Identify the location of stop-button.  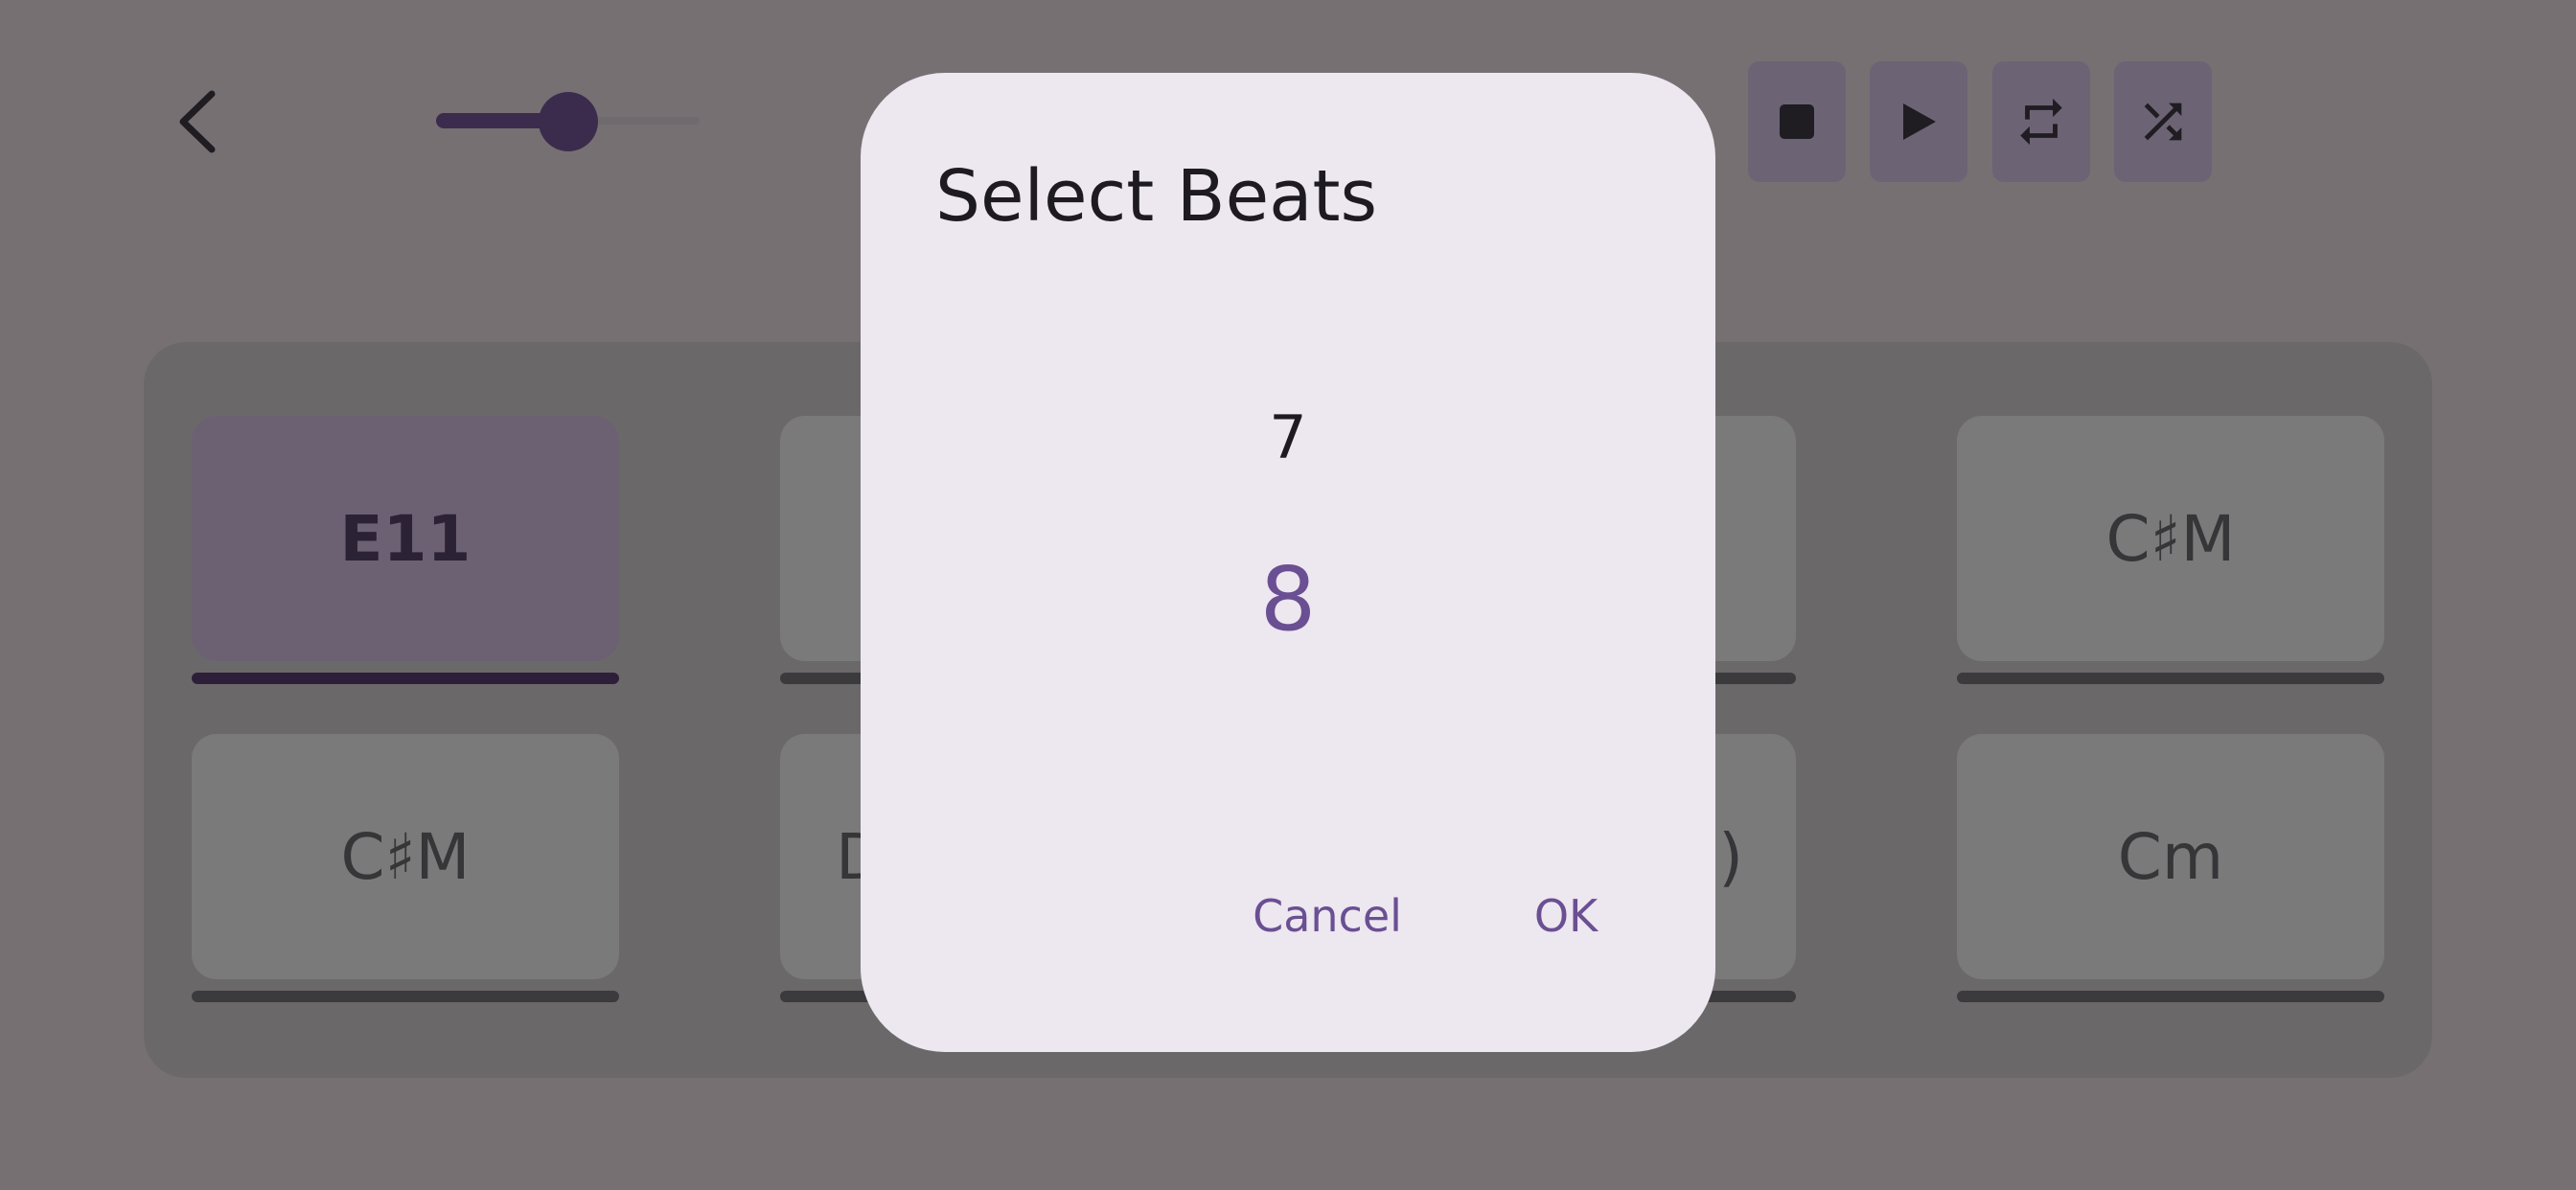
(1797, 122).